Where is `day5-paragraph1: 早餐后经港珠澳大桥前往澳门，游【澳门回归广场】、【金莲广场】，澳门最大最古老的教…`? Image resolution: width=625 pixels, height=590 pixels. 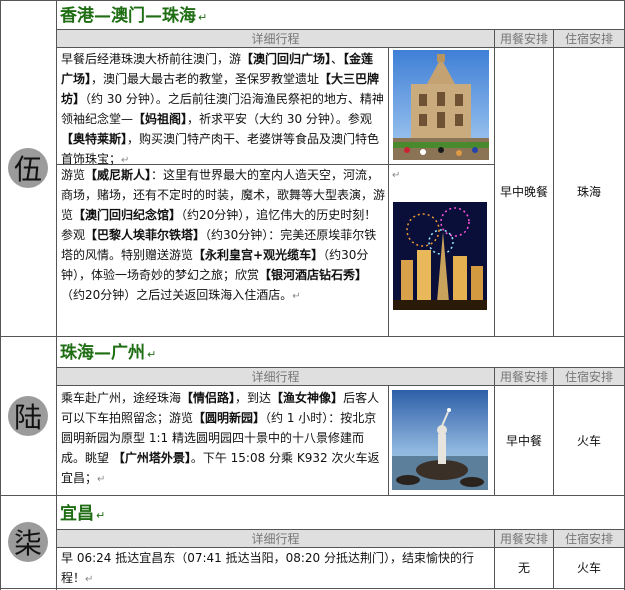 day5-paragraph1: 早餐后经港珠澳大桥前往澳门，游【澳门回归广场】、【金莲广场】，澳门最大最古老的教… is located at coordinates (222, 109).